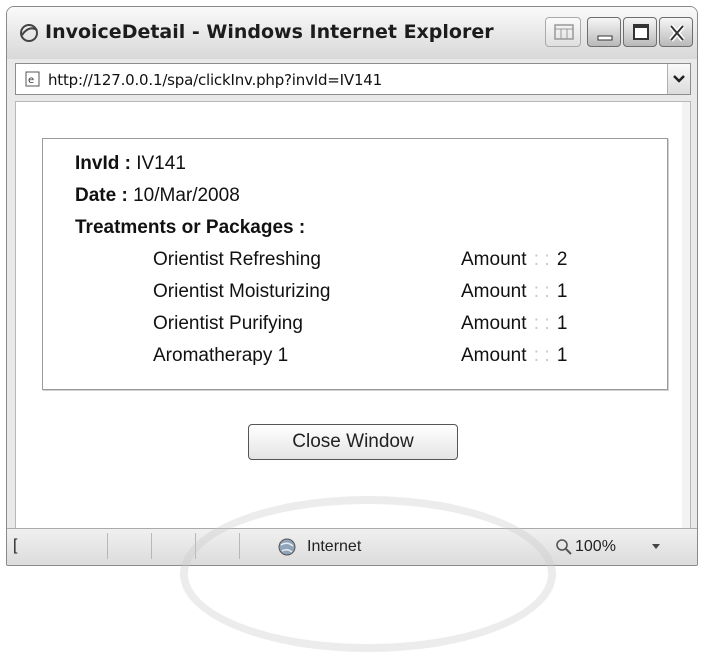 The image size is (704, 652). I want to click on zoom-control: 100%, so click(615, 547).